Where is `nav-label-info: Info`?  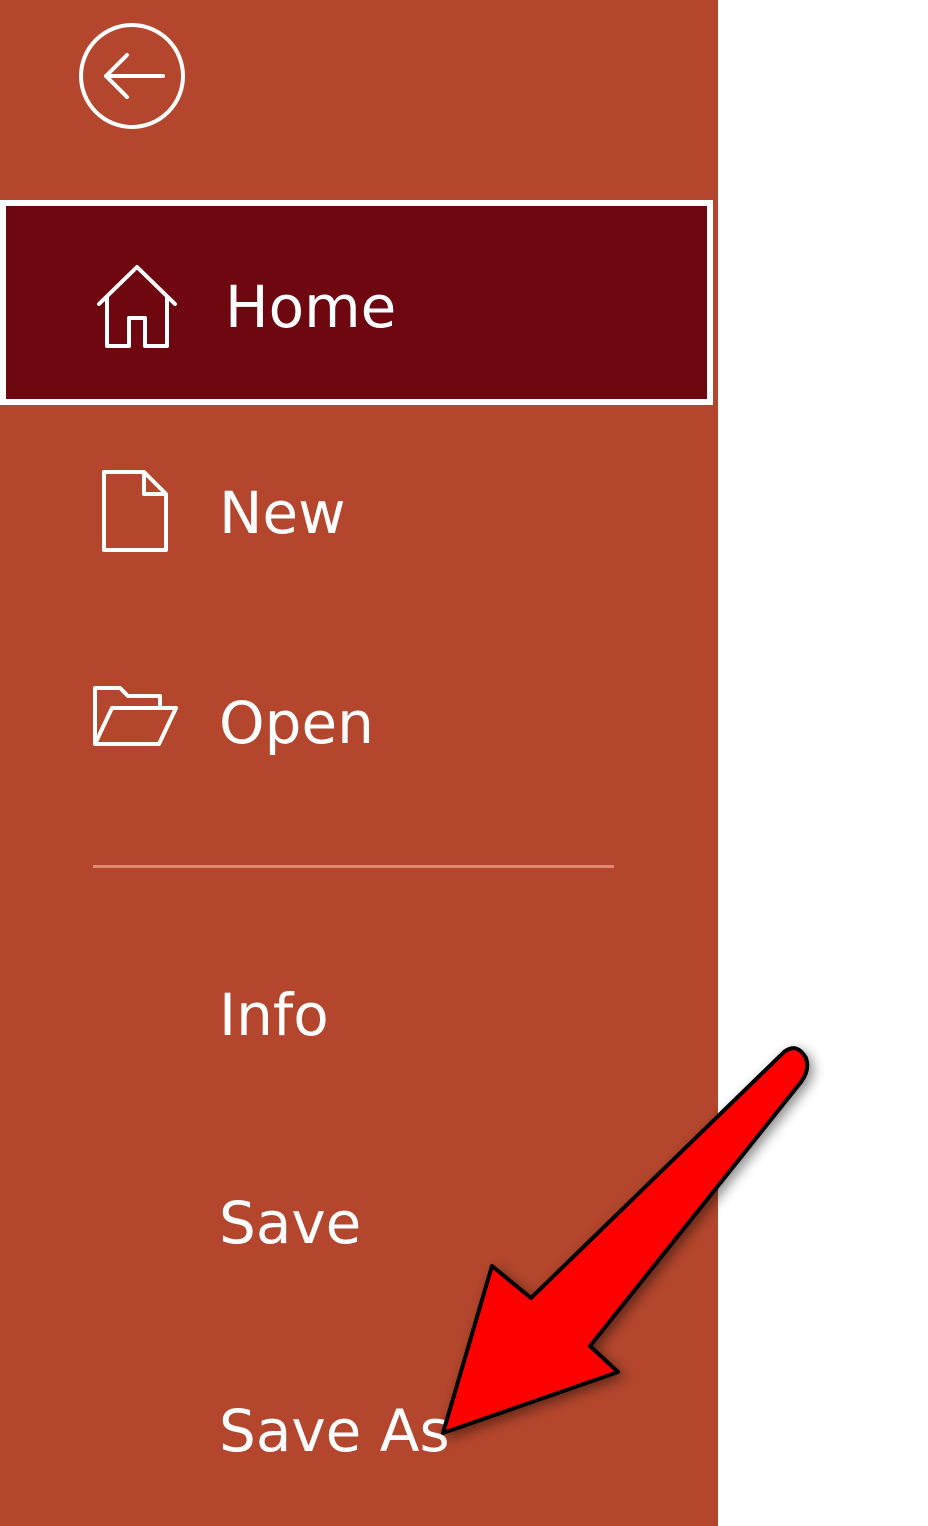
nav-label-info: Info is located at coordinates (274, 1015).